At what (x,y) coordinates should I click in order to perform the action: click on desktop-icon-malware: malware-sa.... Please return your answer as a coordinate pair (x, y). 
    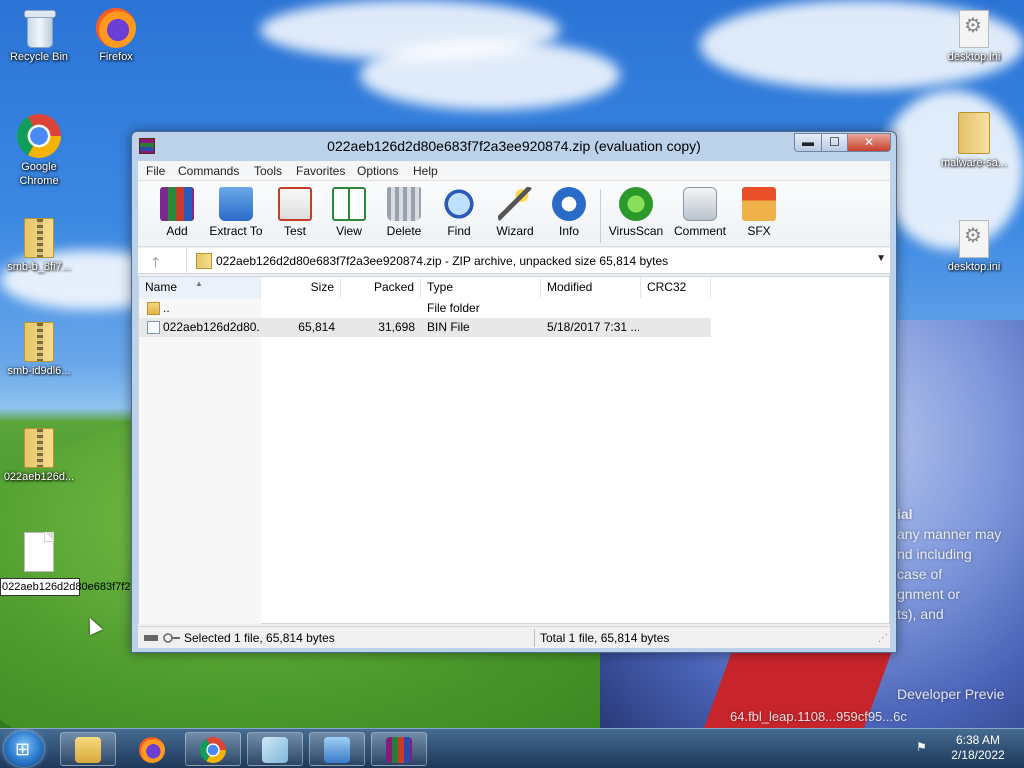
    Looking at the image, I should click on (974, 141).